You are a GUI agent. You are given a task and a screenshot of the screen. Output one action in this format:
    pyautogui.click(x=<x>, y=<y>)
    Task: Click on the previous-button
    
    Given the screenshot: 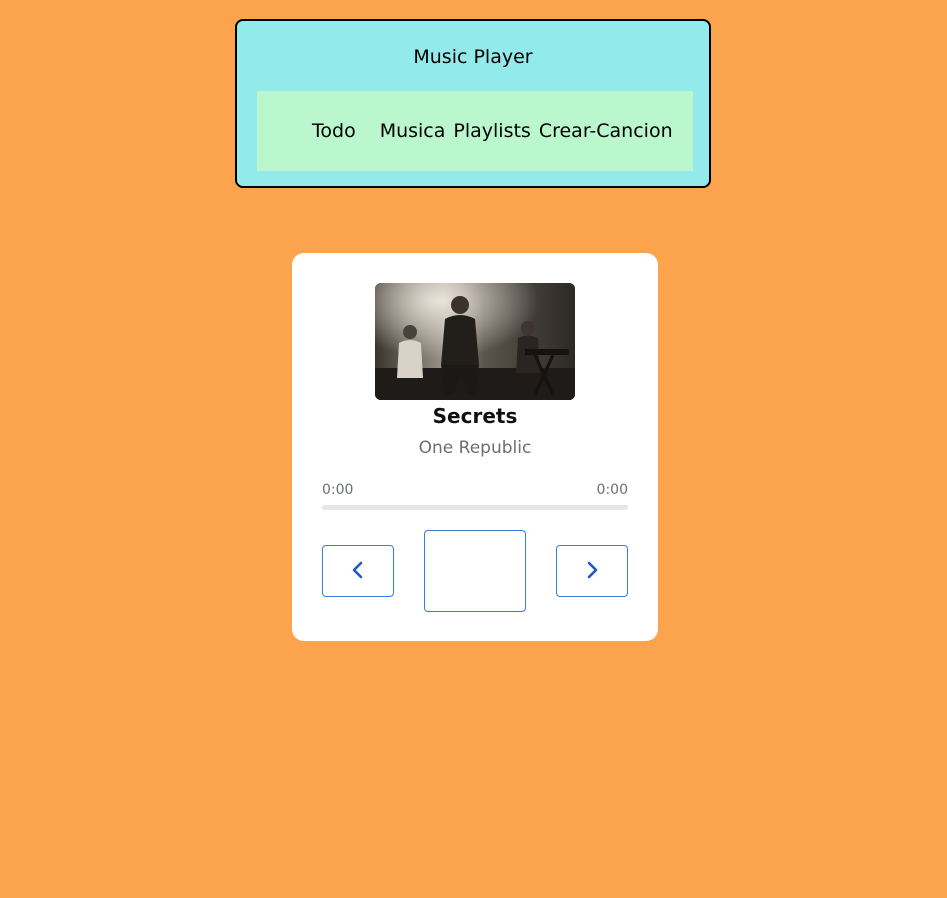 What is the action you would take?
    pyautogui.click(x=358, y=571)
    